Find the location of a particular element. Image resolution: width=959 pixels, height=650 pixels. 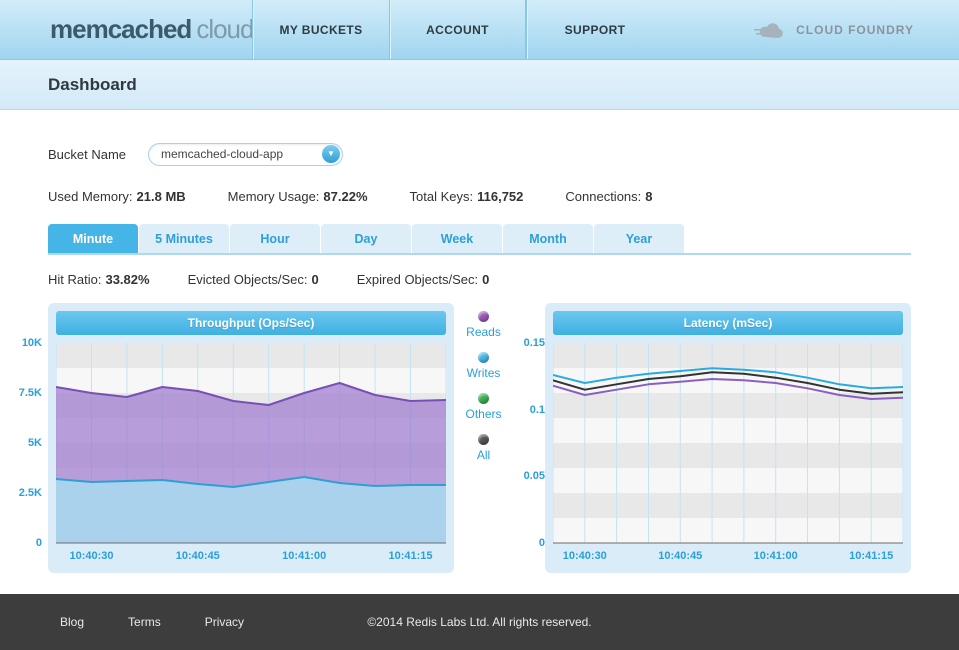

nav-item-my-buckets: MY BUCKETS is located at coordinates (320, 29).